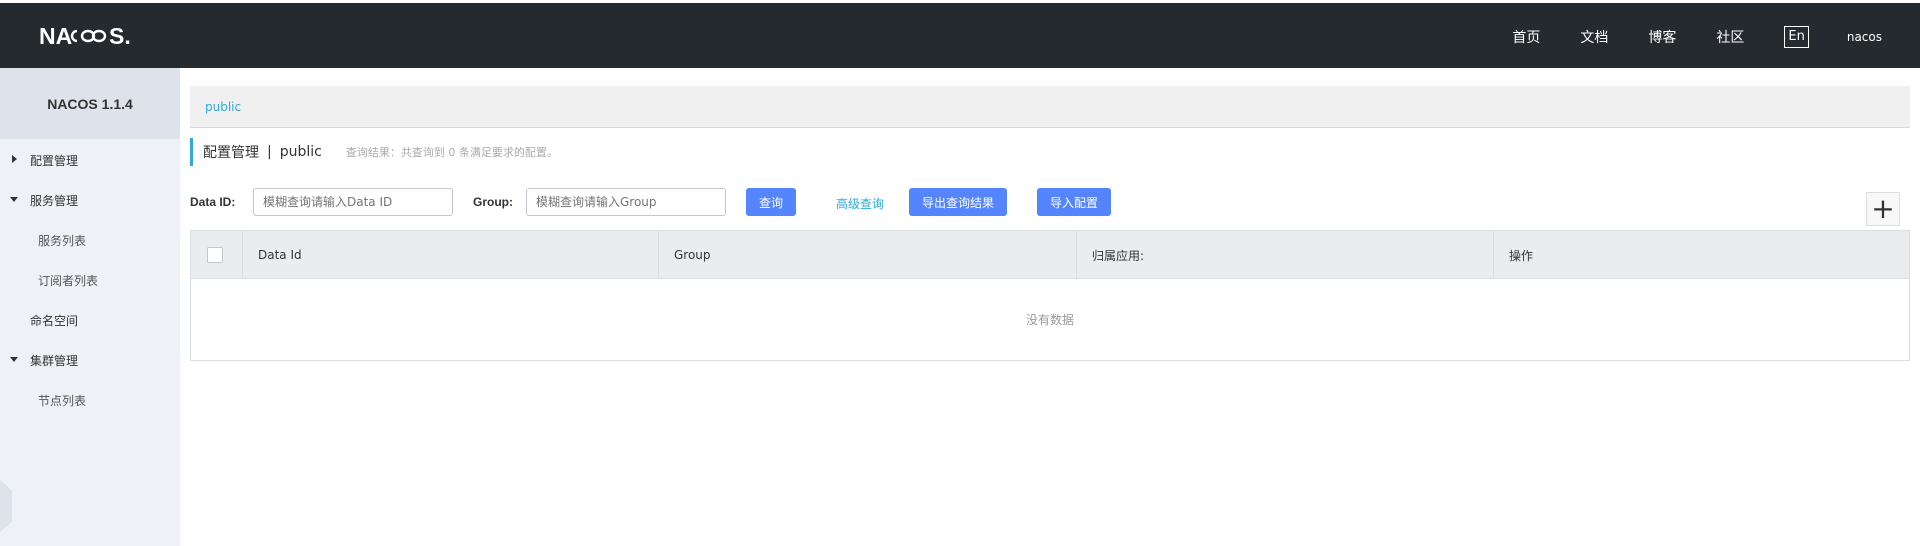  What do you see at coordinates (1730, 37) in the screenshot?
I see `nav-community: 社区` at bounding box center [1730, 37].